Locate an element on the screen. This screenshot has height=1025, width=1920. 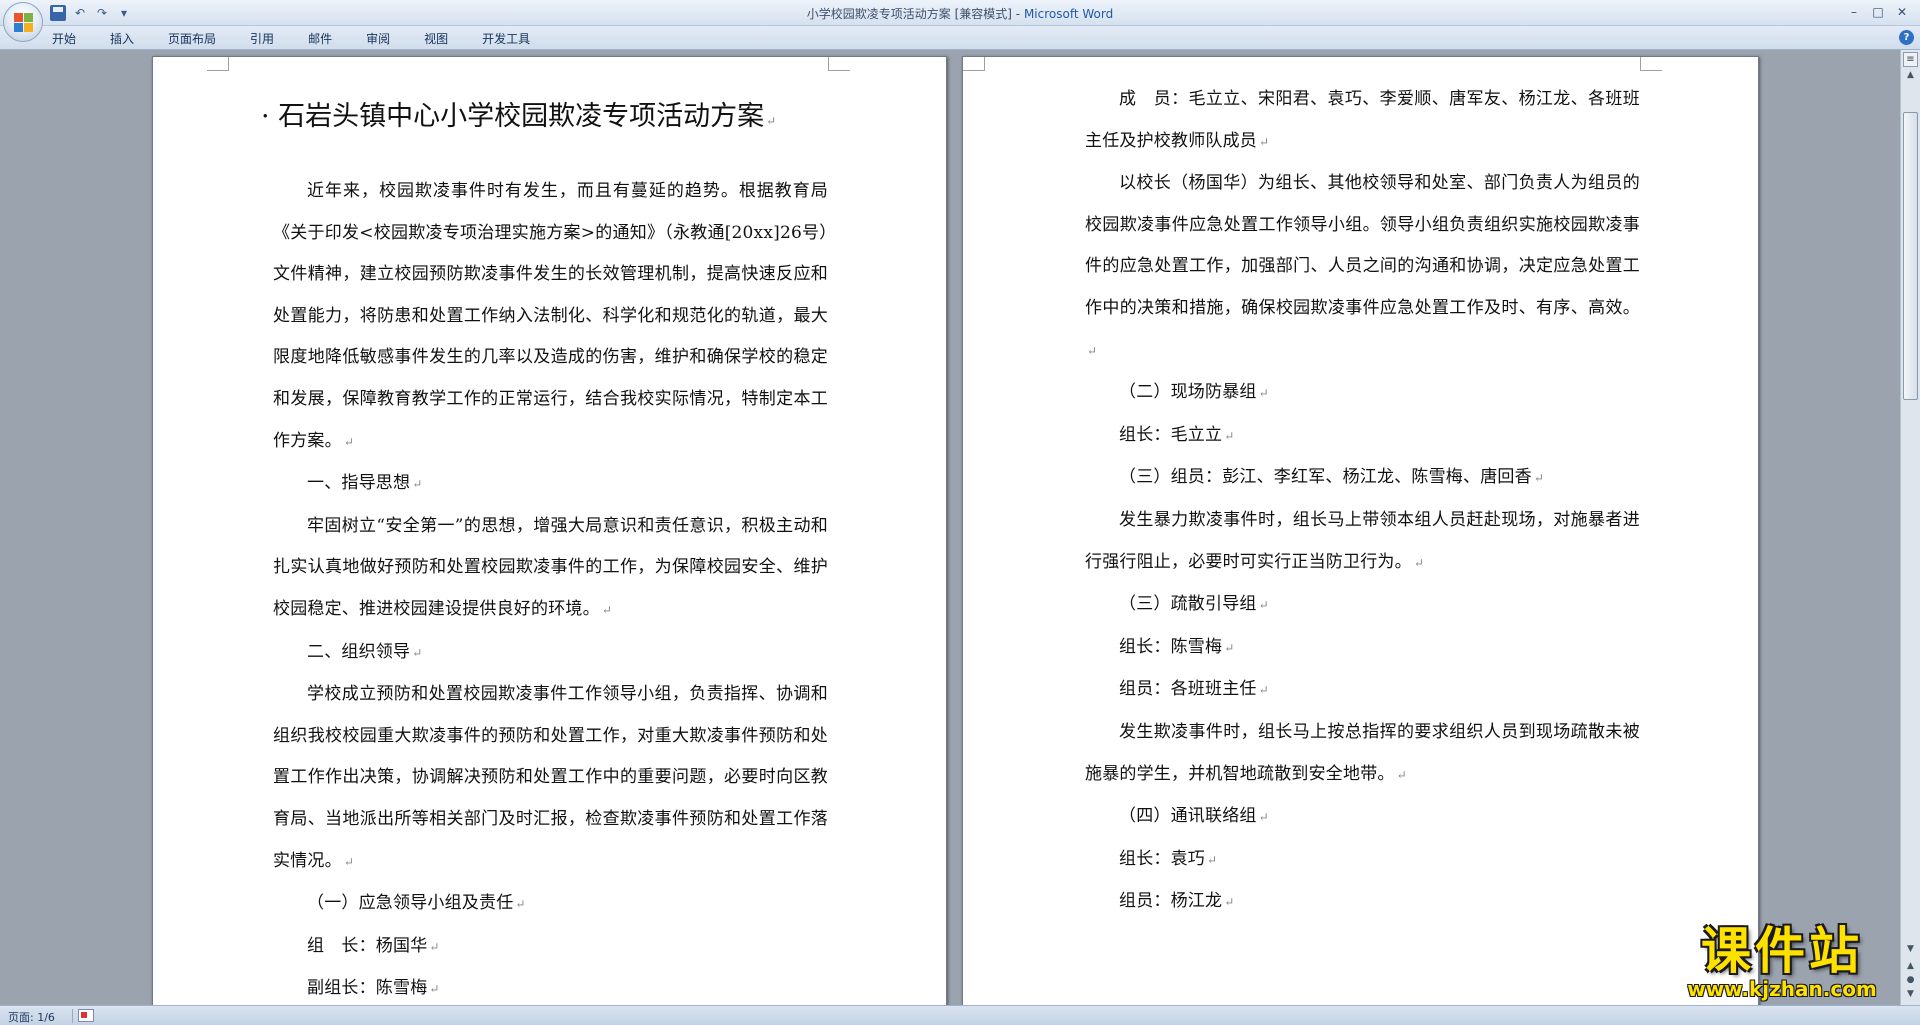
paragraph: 副组长：陈雪梅 ↵ is located at coordinates (550, 986).